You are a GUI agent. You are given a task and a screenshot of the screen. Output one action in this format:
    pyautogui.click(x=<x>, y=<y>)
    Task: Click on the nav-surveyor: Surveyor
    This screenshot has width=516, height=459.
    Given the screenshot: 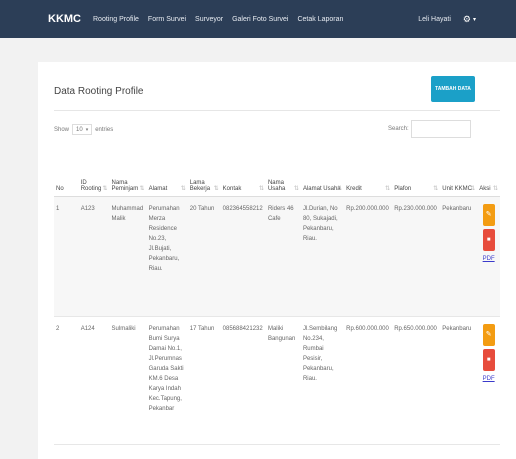 What is the action you would take?
    pyautogui.click(x=209, y=19)
    